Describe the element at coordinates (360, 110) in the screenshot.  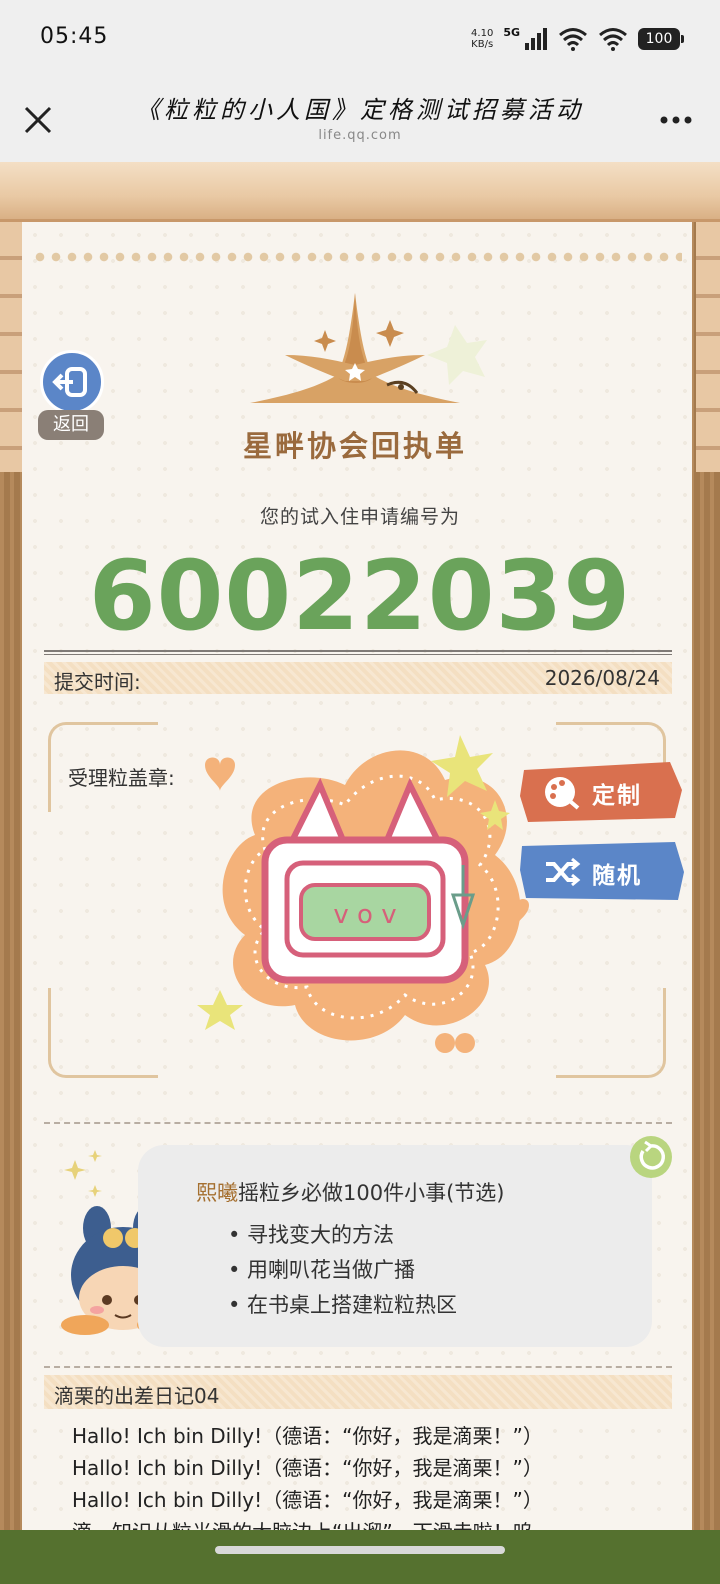
I see `page-title: 《粒粒的小人国》定格测试招募活动` at that location.